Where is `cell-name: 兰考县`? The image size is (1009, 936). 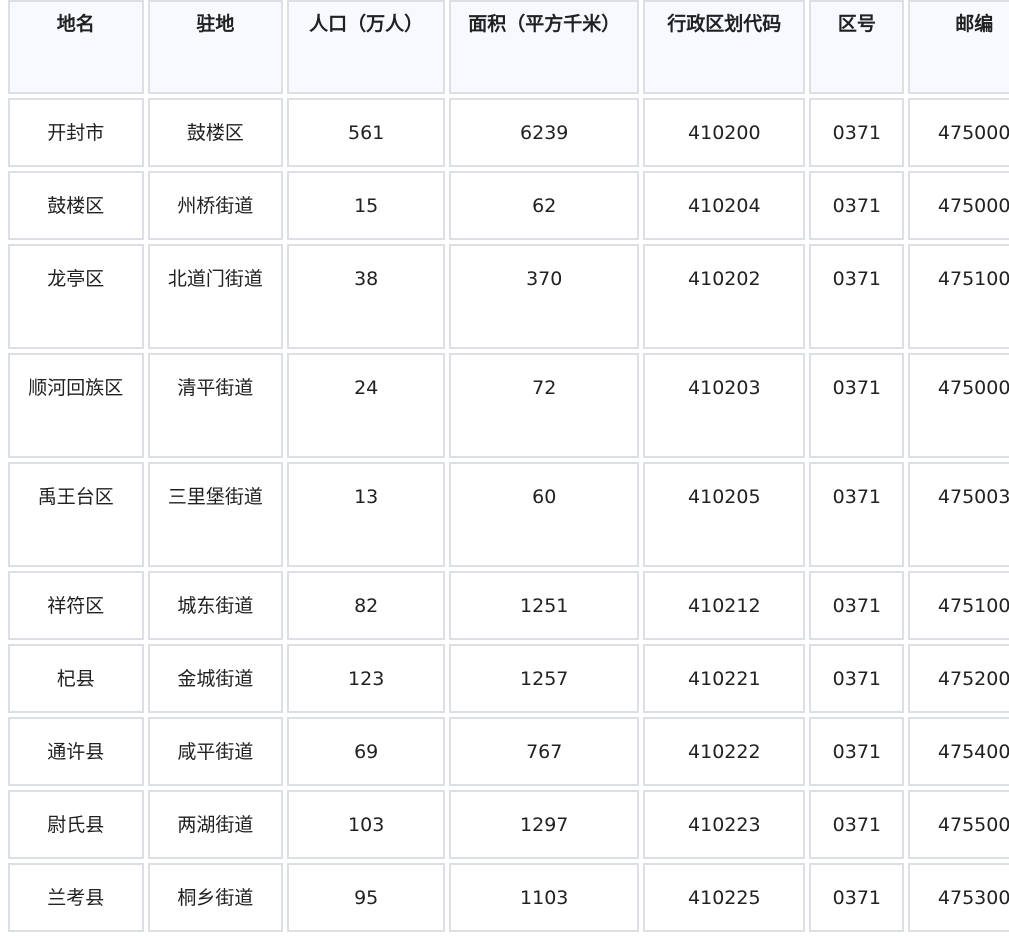
cell-name: 兰考县 is located at coordinates (76, 897).